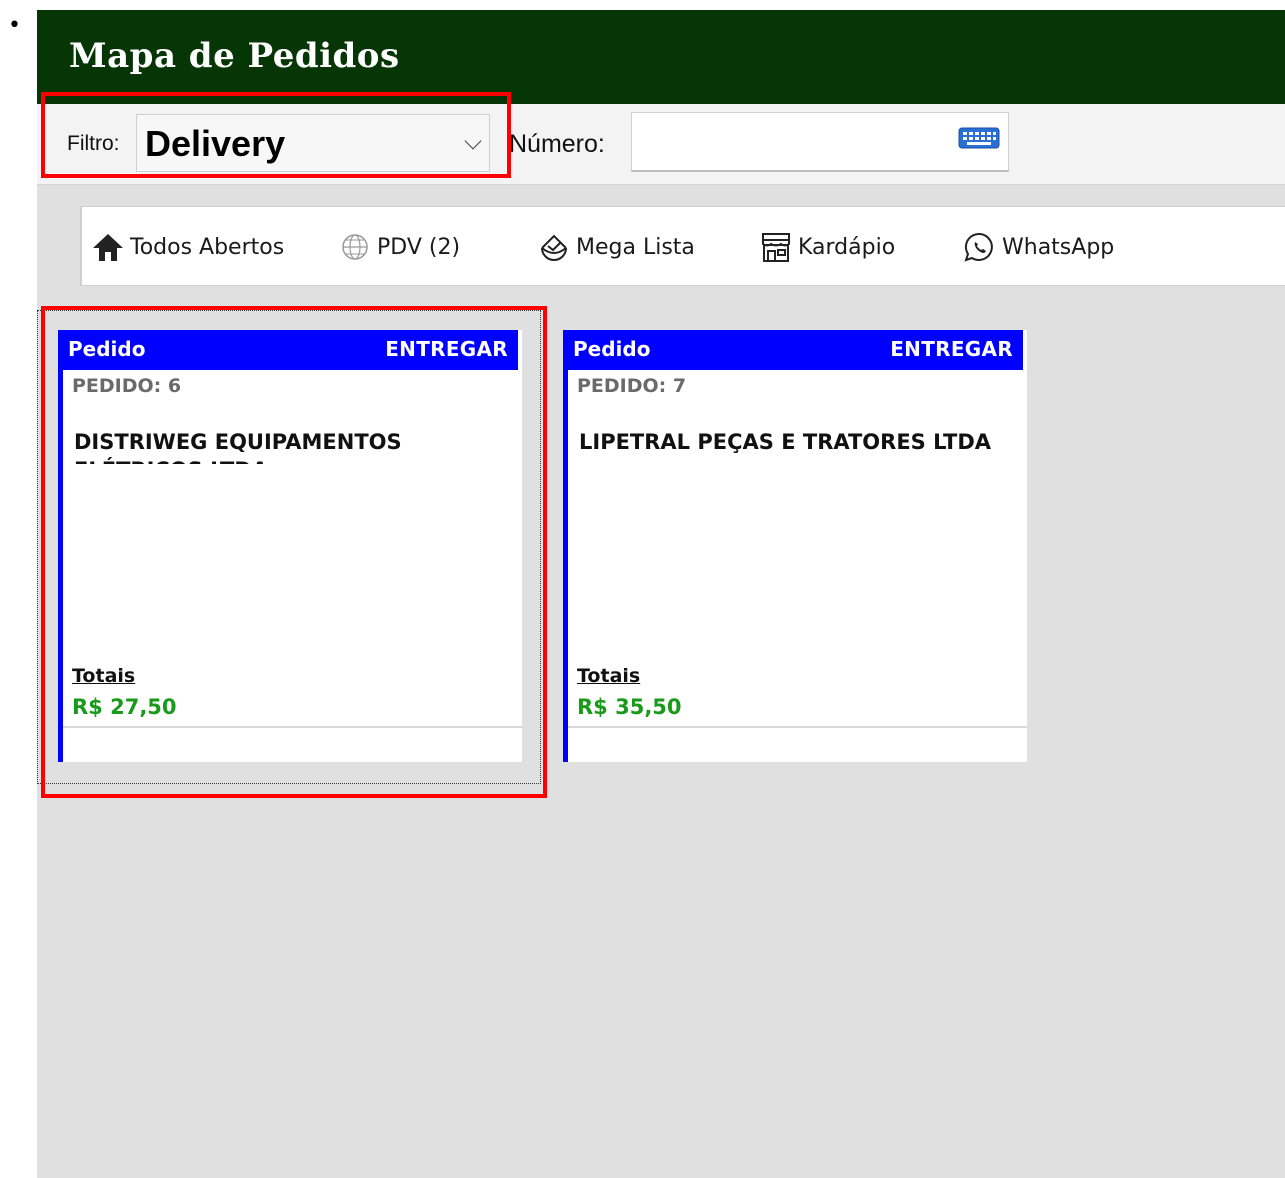  Describe the element at coordinates (207, 247) in the screenshot. I see `nav-item-label: Todos Abertos` at that location.